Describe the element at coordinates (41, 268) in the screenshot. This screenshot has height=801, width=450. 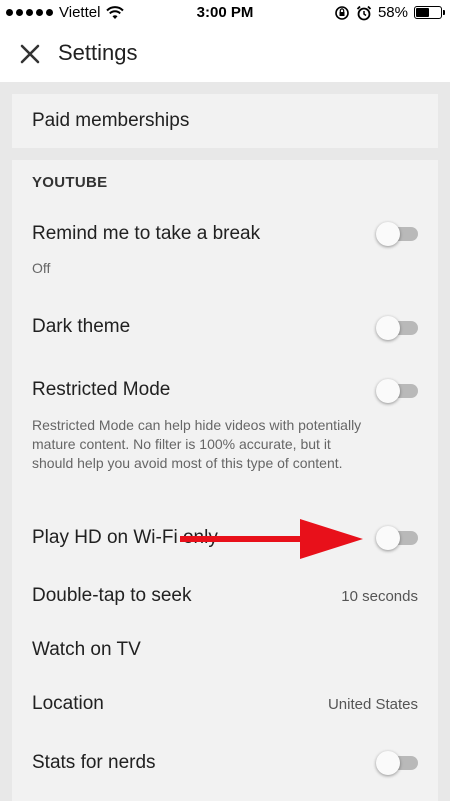
I see `remind-break-status: Off` at that location.